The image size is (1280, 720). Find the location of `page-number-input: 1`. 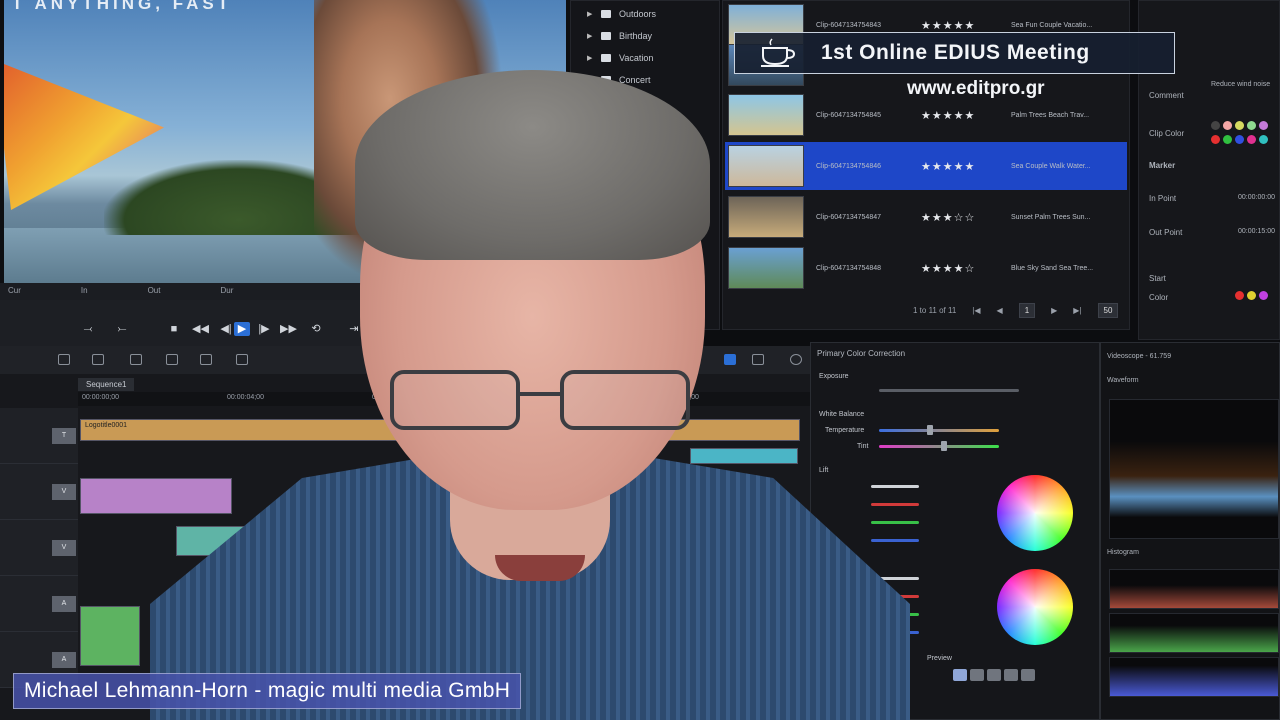

page-number-input: 1 is located at coordinates (1027, 310).